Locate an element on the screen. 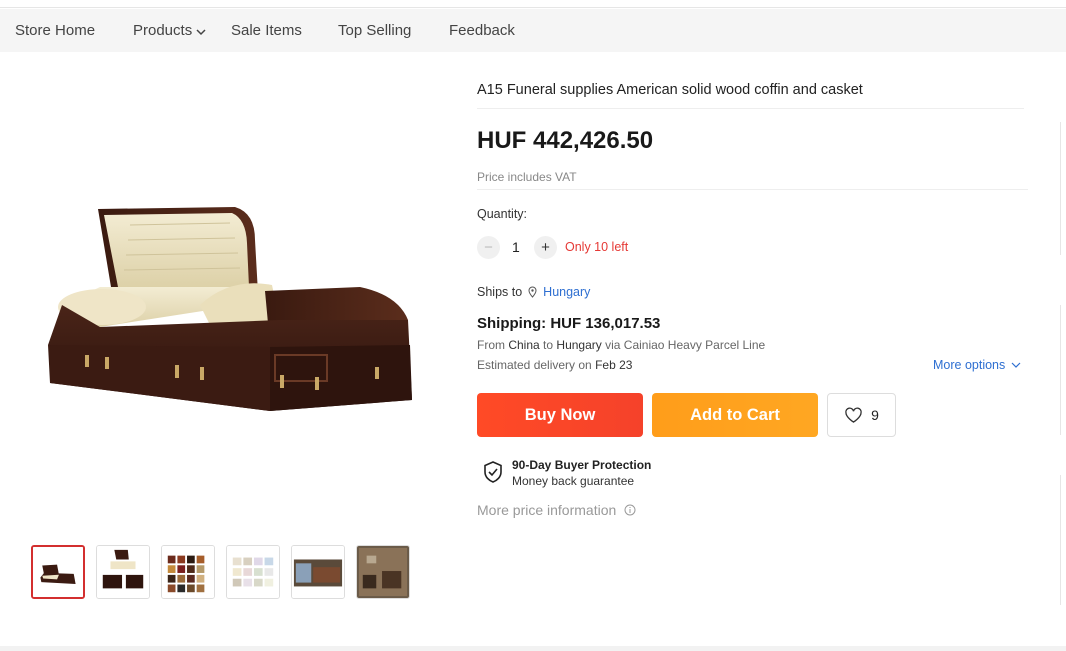  delivery-prefix: Estimated delivery on is located at coordinates (534, 365).